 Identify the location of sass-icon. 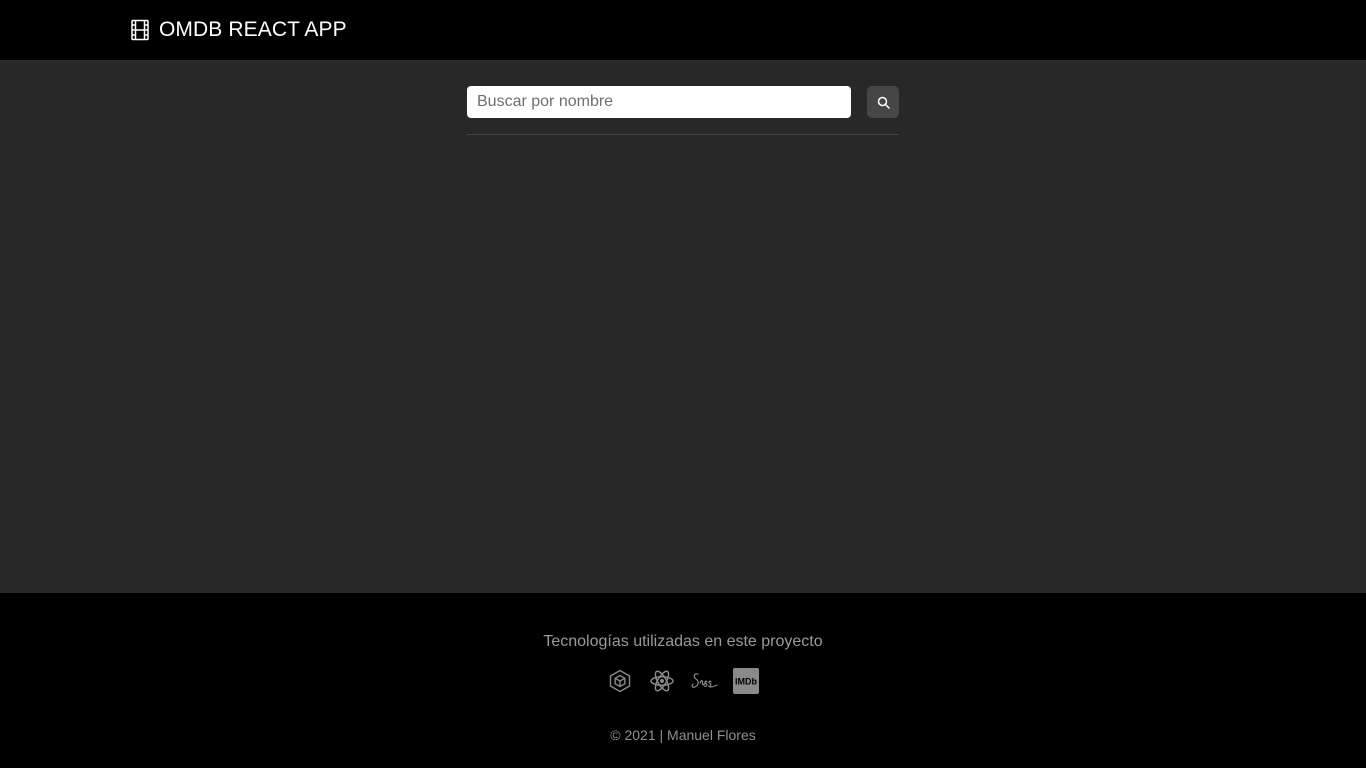
(704, 681).